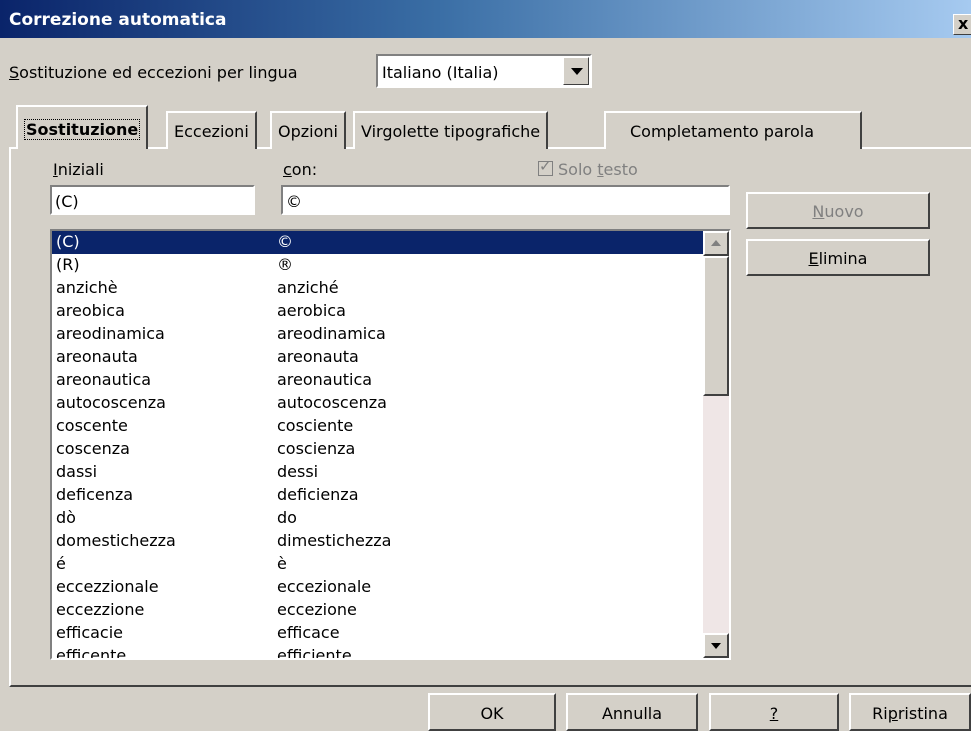 The image size is (971, 731). I want to click on list-row: (C) ©, so click(378, 242).